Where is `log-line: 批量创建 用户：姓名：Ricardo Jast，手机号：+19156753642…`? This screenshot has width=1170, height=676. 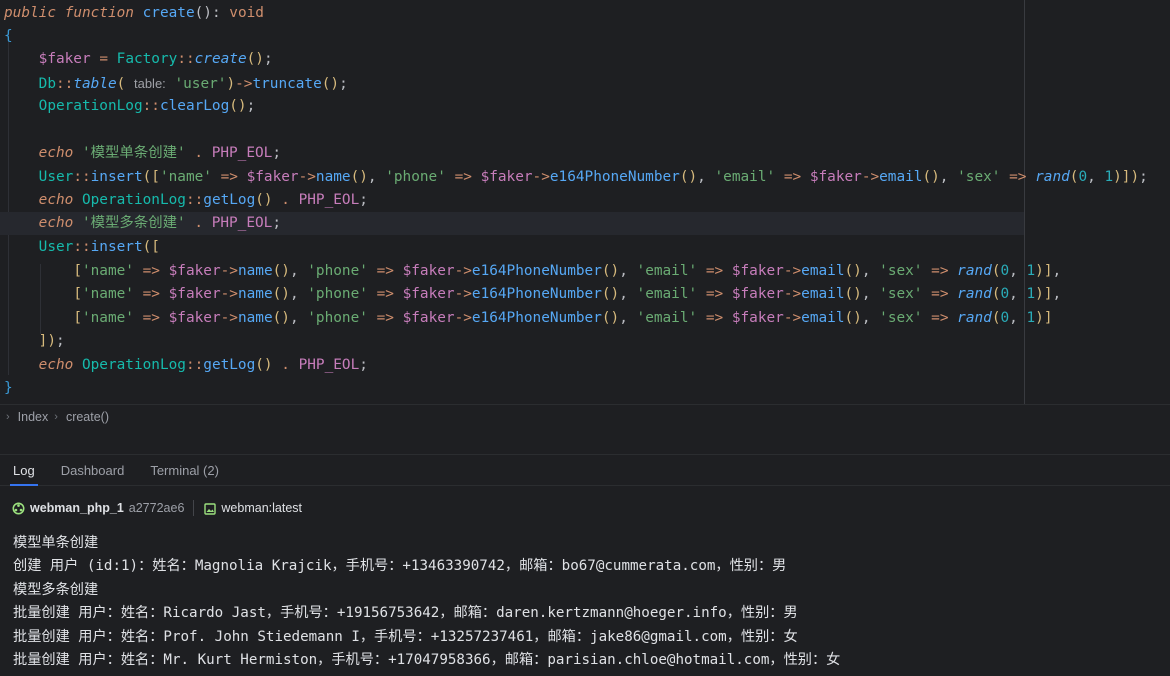
log-line: 批量创建 用户：姓名：Ricardo Jast，手机号：+19156753642… is located at coordinates (405, 613).